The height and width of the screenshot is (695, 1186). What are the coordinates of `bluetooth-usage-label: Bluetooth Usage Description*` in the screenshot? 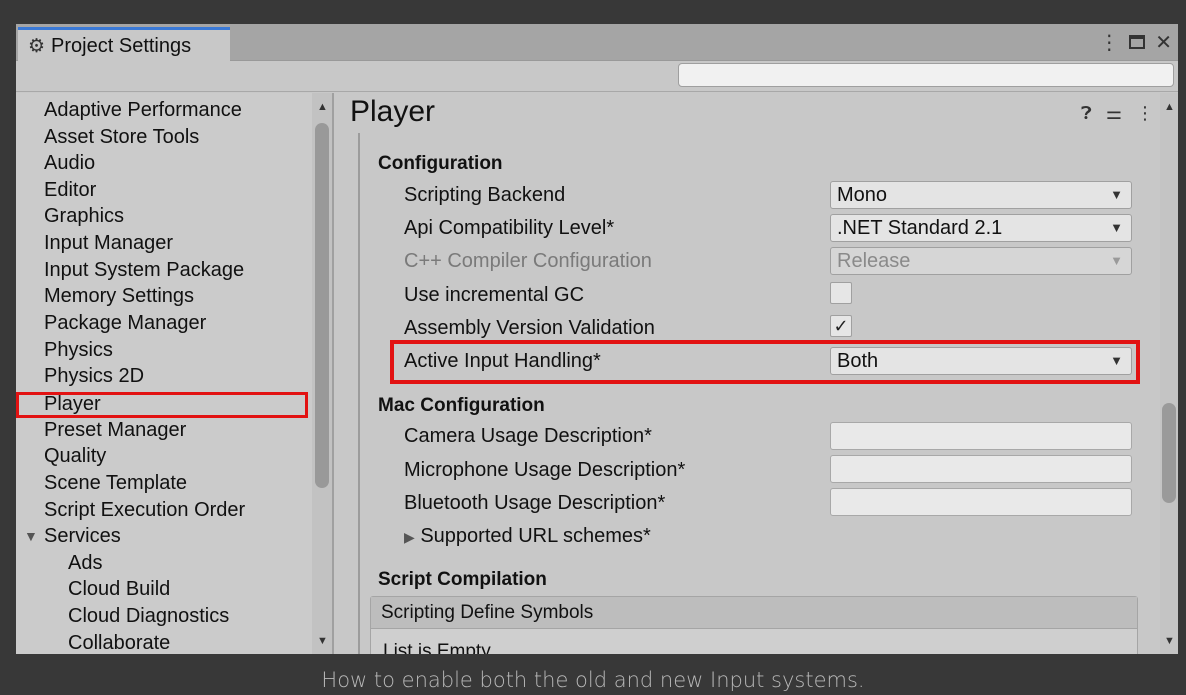 It's located at (535, 503).